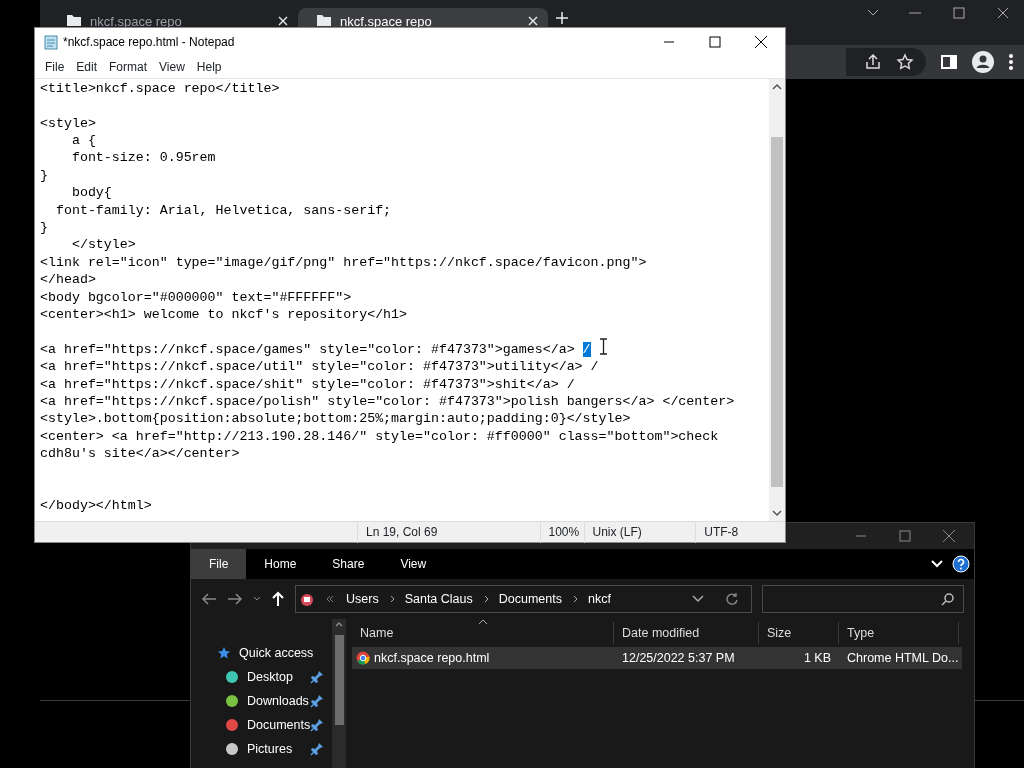 The image size is (1024, 768). Describe the element at coordinates (172, 67) in the screenshot. I see `menu-item: View` at that location.